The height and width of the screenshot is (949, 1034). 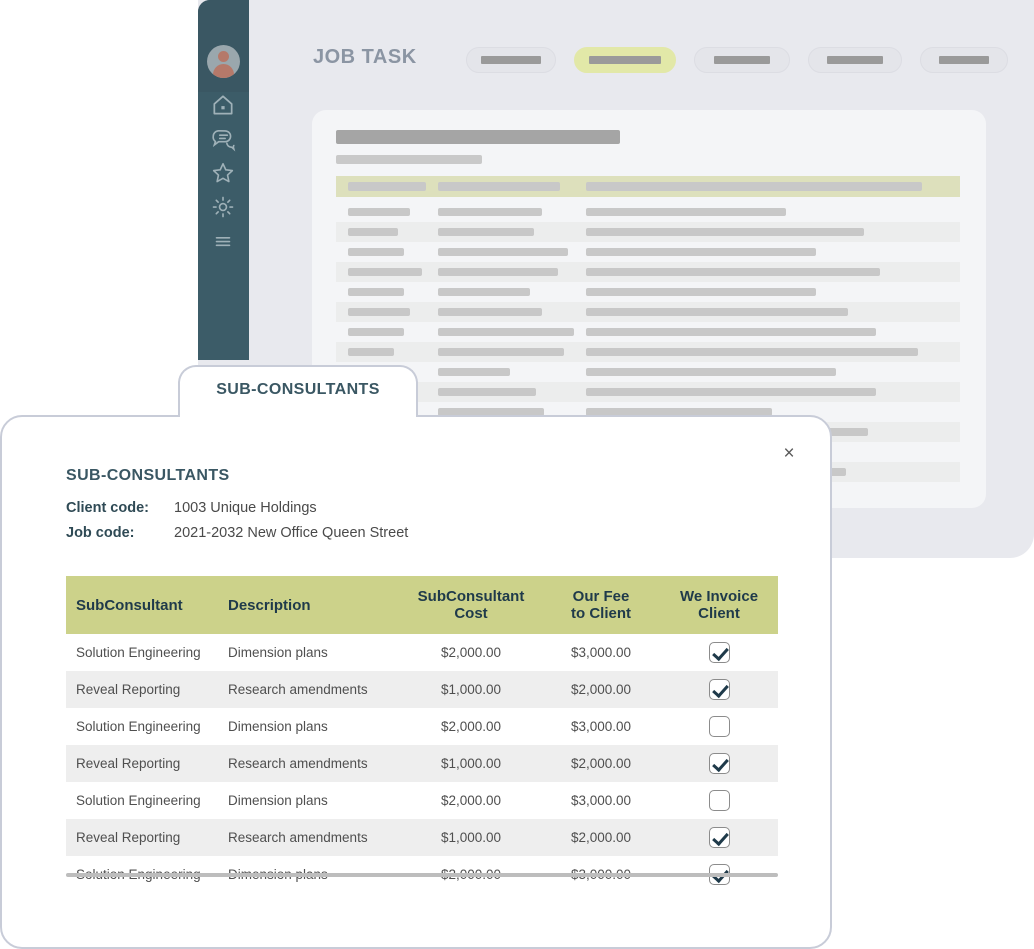 I want to click on home-icon, so click(x=223, y=105).